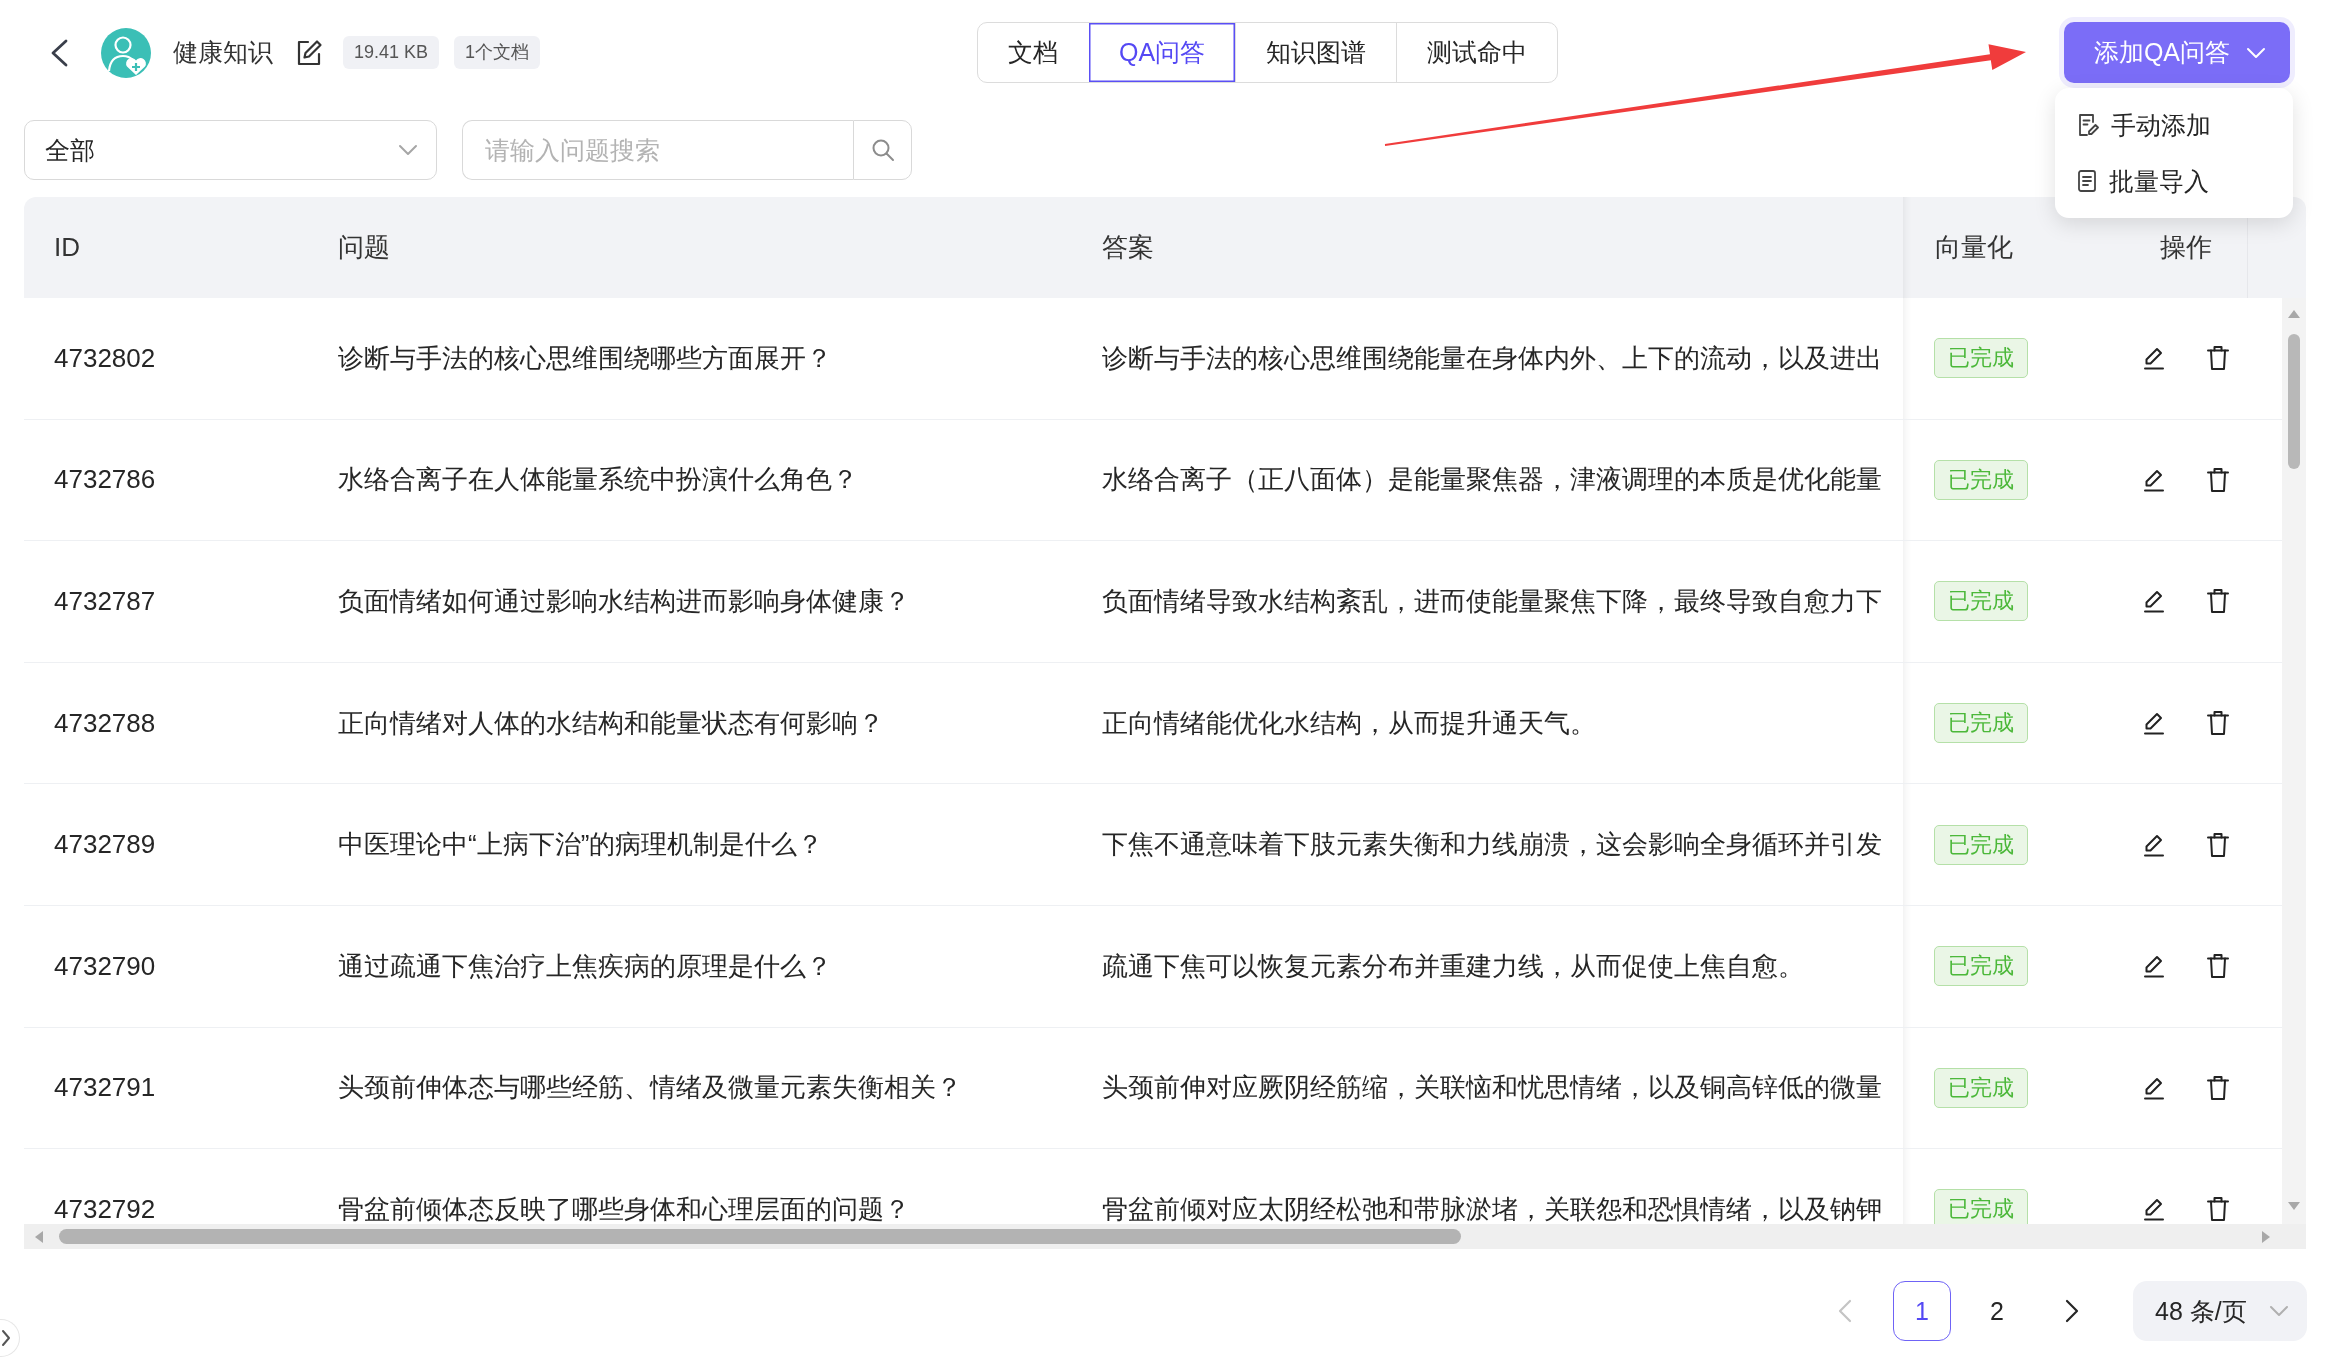  Describe the element at coordinates (2174, 181) in the screenshot. I see `menu-item: 批量导入` at that location.